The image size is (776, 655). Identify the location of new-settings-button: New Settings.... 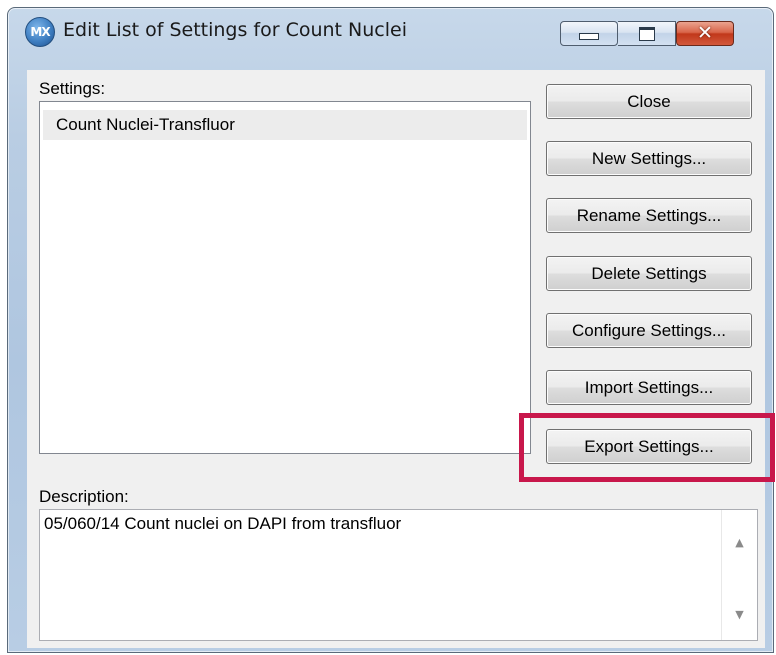
(649, 158).